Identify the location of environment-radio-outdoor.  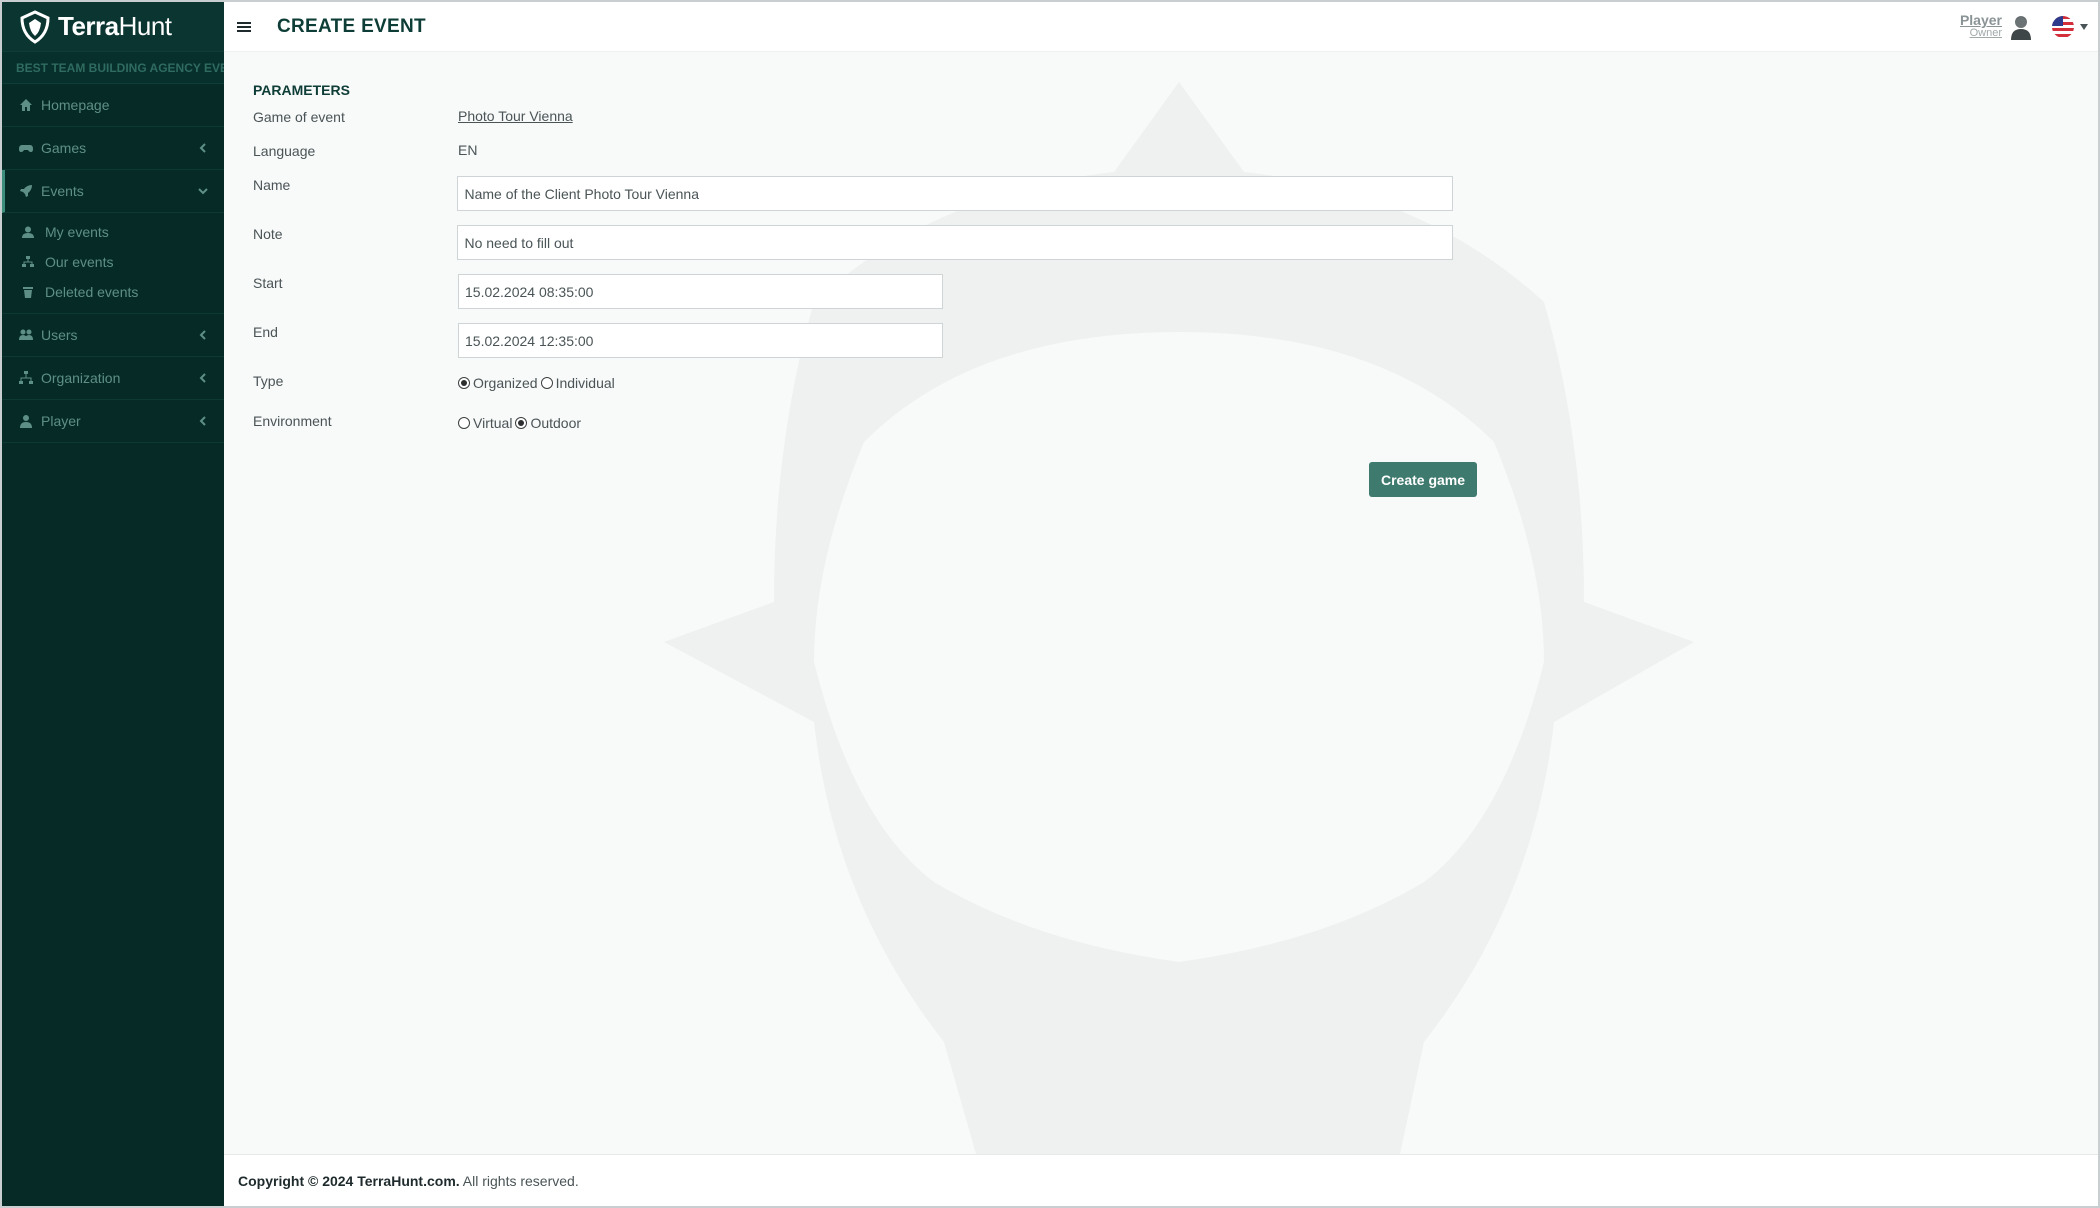
(521, 423).